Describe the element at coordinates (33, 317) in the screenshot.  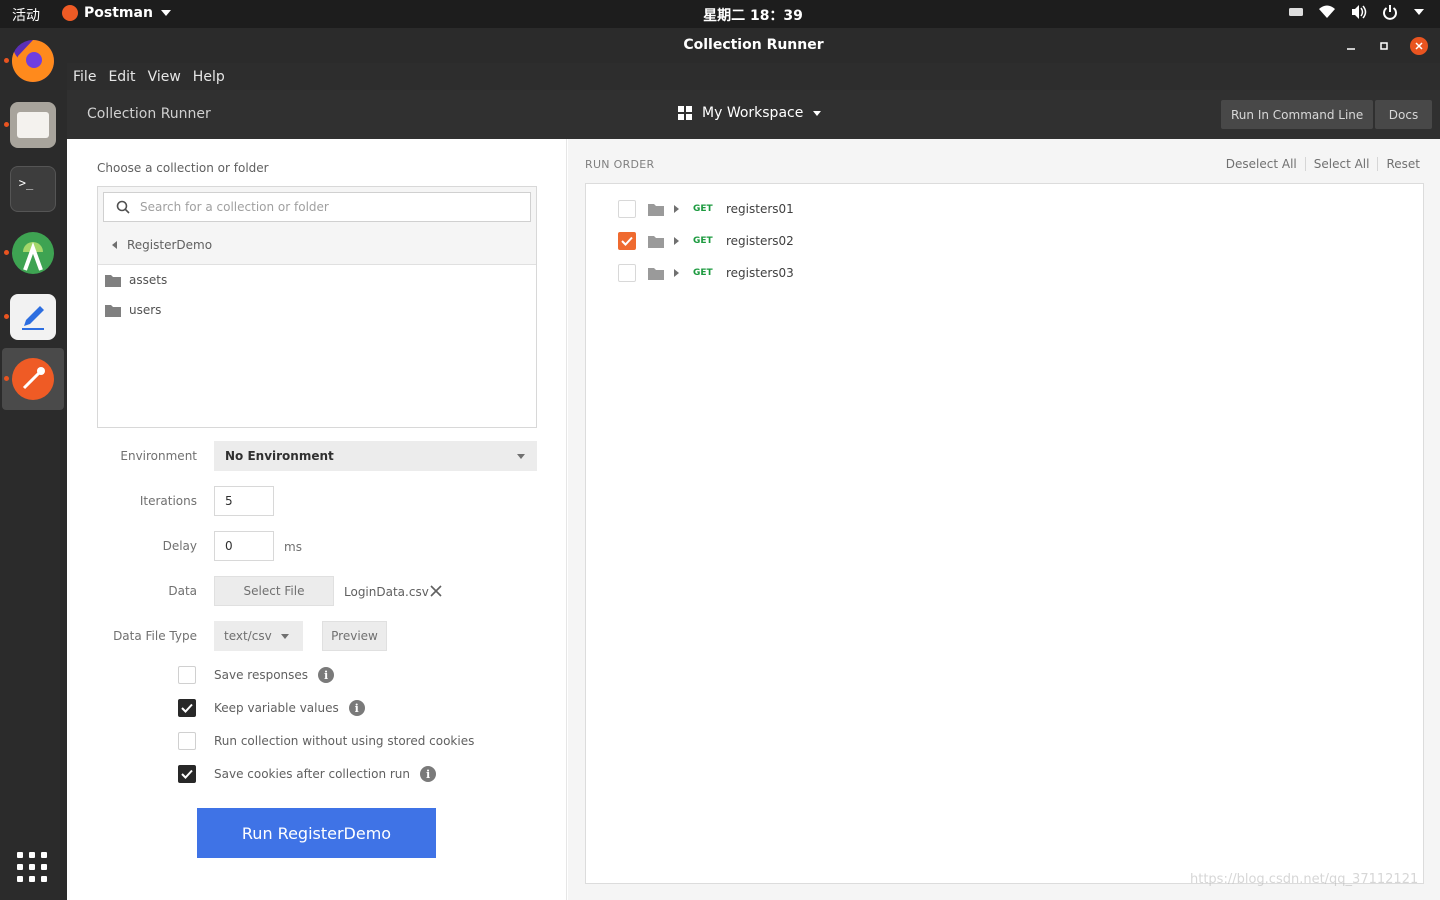
I see `dock-text-editor` at that location.